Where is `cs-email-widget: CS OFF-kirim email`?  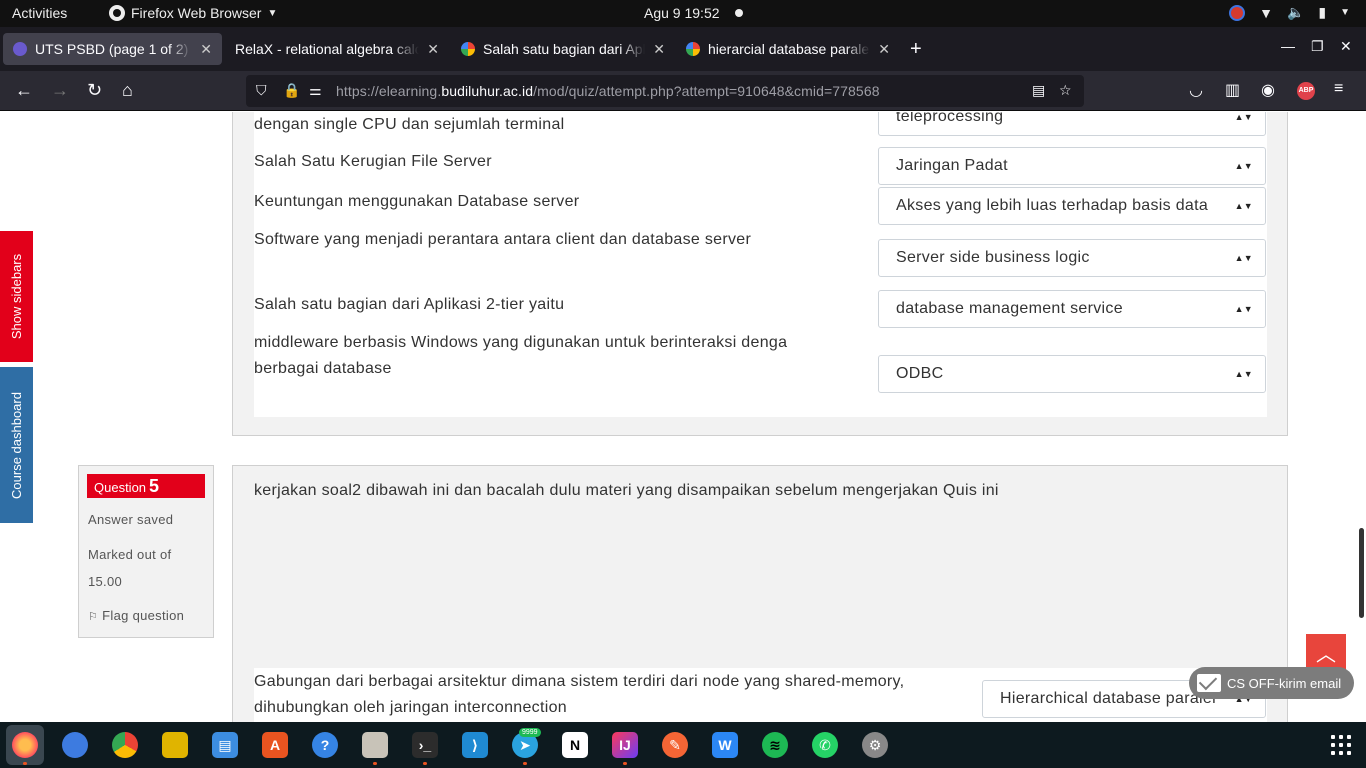
cs-email-widget: CS OFF-kirim email is located at coordinates (1271, 683).